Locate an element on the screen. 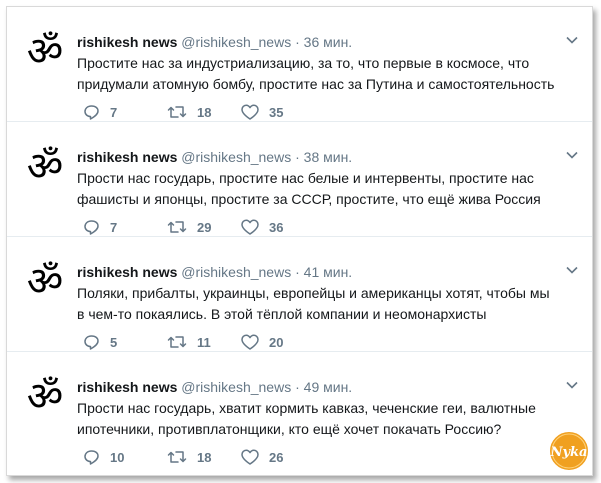 Image resolution: width=601 pixels, height=483 pixels. timestamp: 38 мин. is located at coordinates (328, 157).